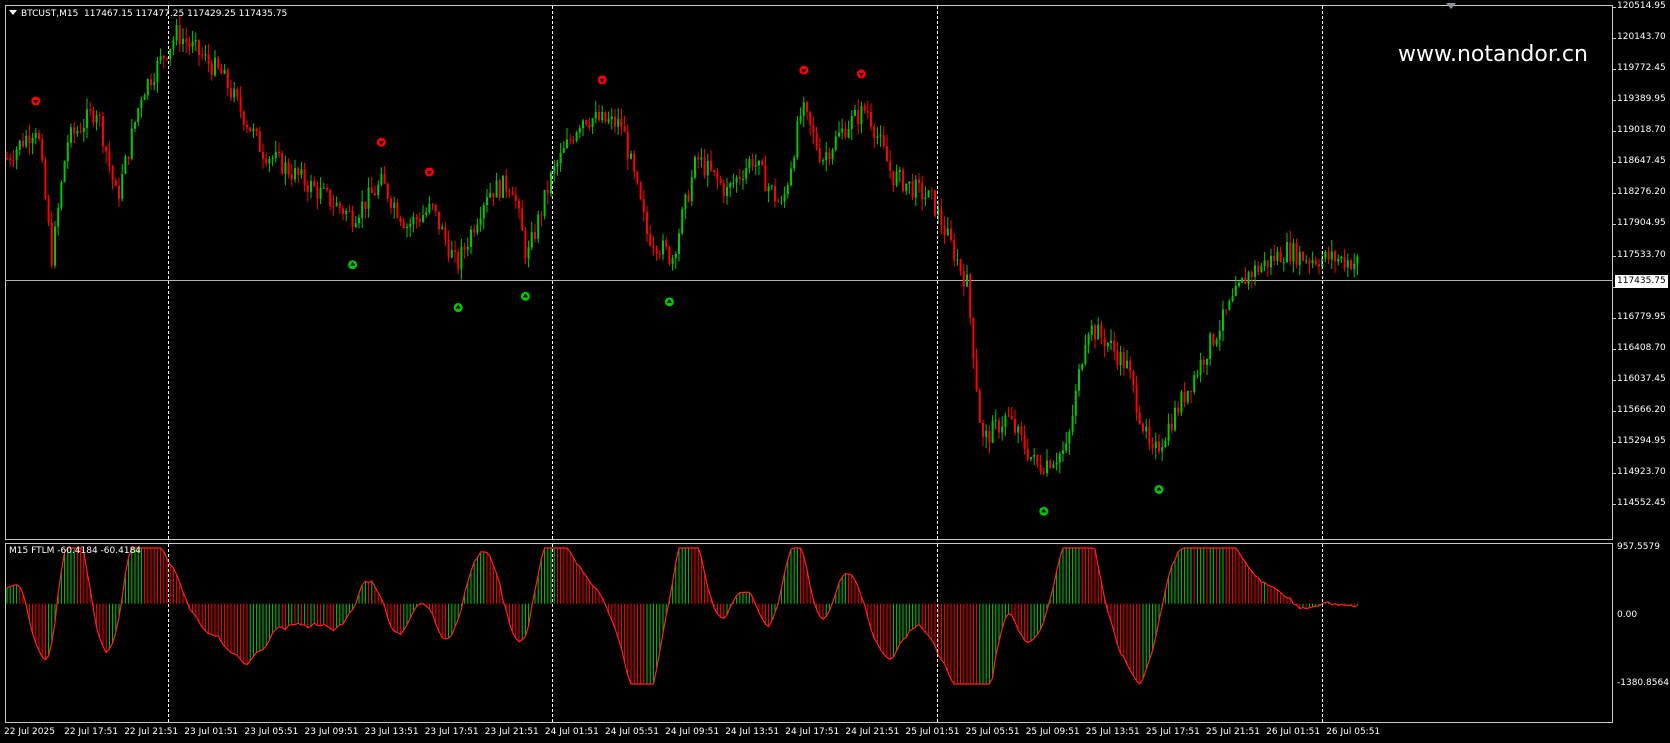 The image size is (1670, 743). What do you see at coordinates (1638, 547) in the screenshot?
I see `indicator-axis-label: 957.5579` at bounding box center [1638, 547].